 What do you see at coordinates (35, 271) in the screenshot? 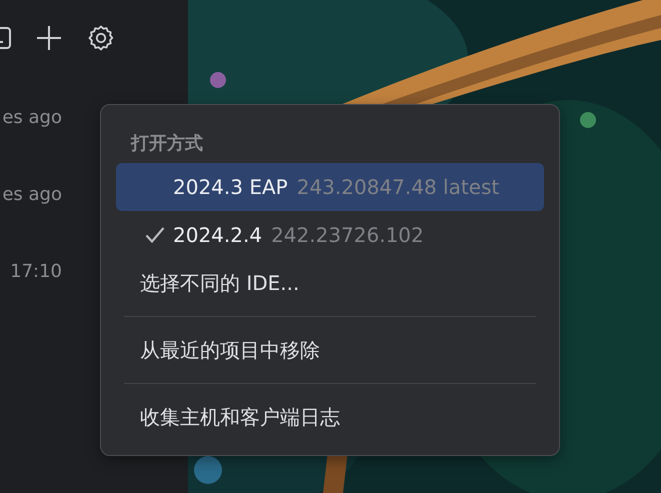
I see `project-time: 17:10` at bounding box center [35, 271].